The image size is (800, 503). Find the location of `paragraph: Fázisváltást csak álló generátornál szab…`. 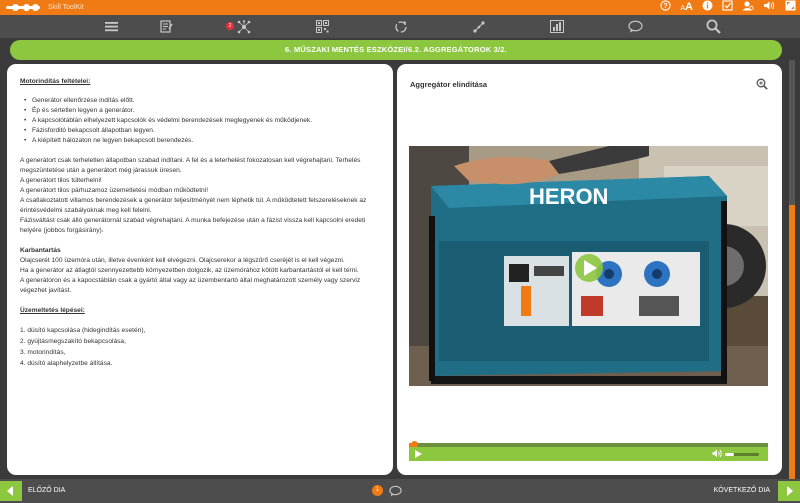

paragraph: Fázisváltást csak álló generátornál szab… is located at coordinates (193, 225).